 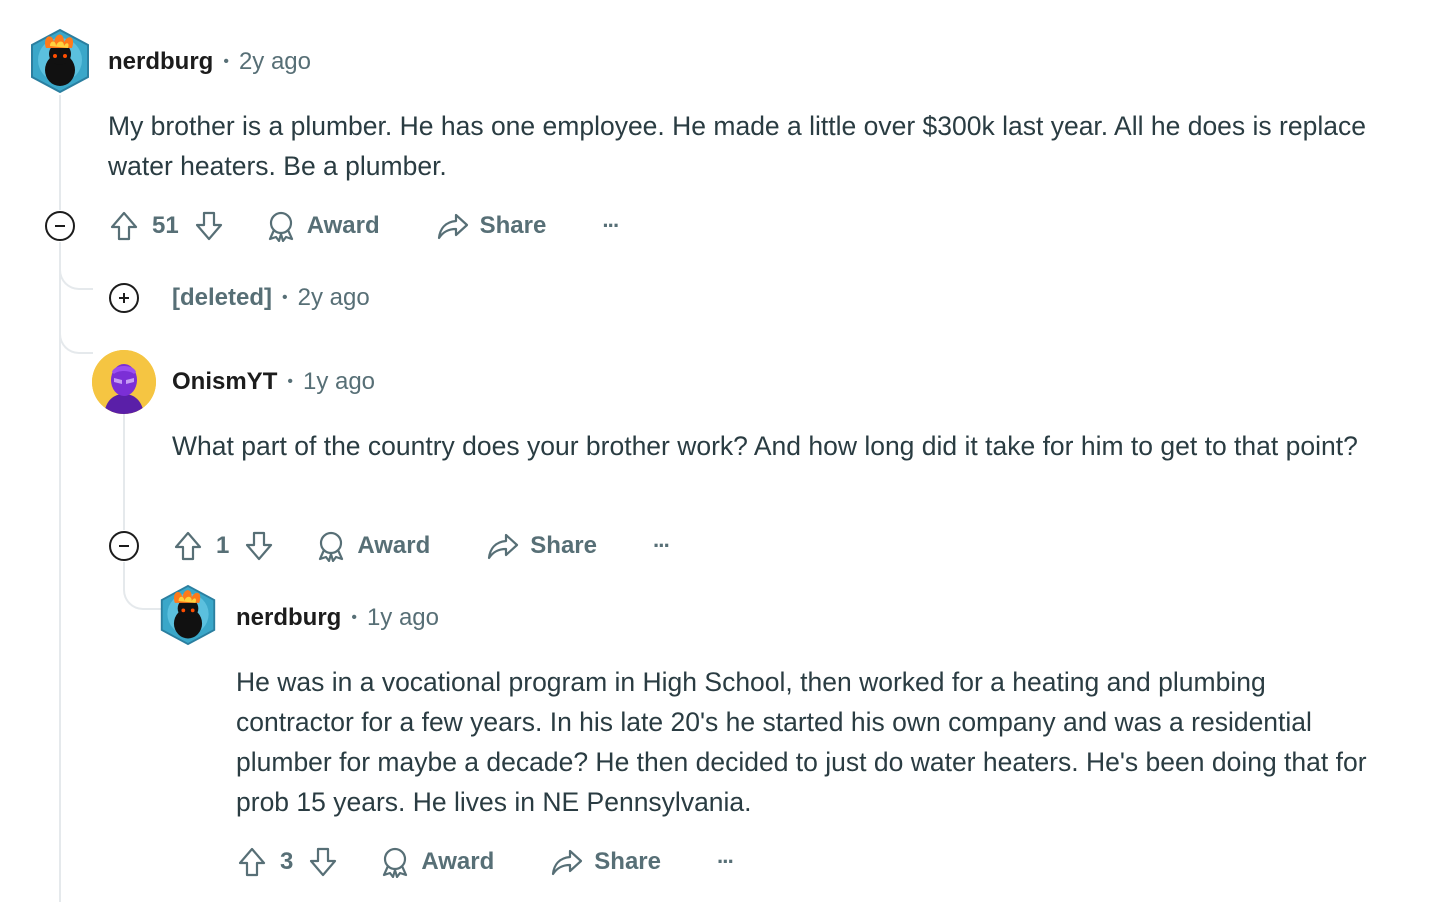 What do you see at coordinates (287, 861) in the screenshot?
I see `vote-count: 3` at bounding box center [287, 861].